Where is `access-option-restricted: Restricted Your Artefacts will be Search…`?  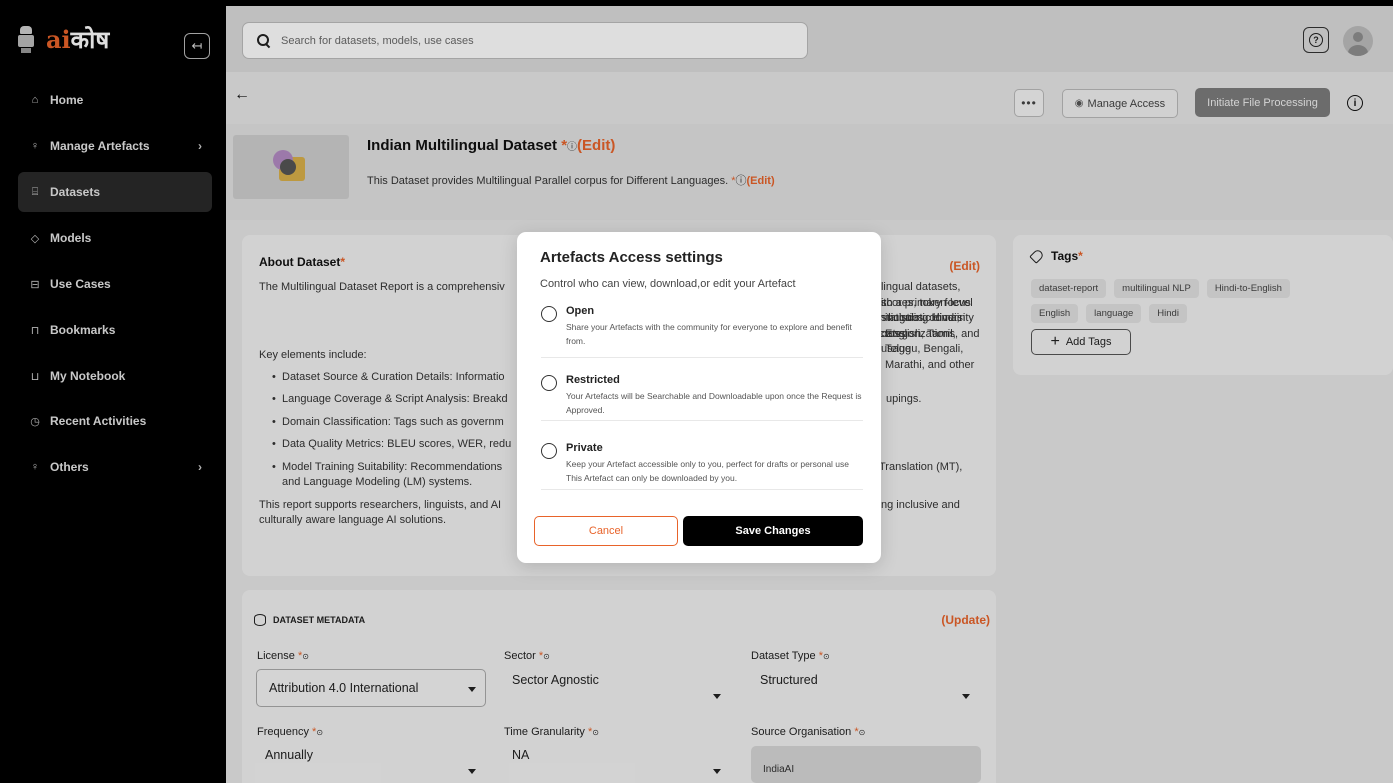
access-option-restricted: Restricted Your Artefacts will be Search… is located at coordinates (702, 396).